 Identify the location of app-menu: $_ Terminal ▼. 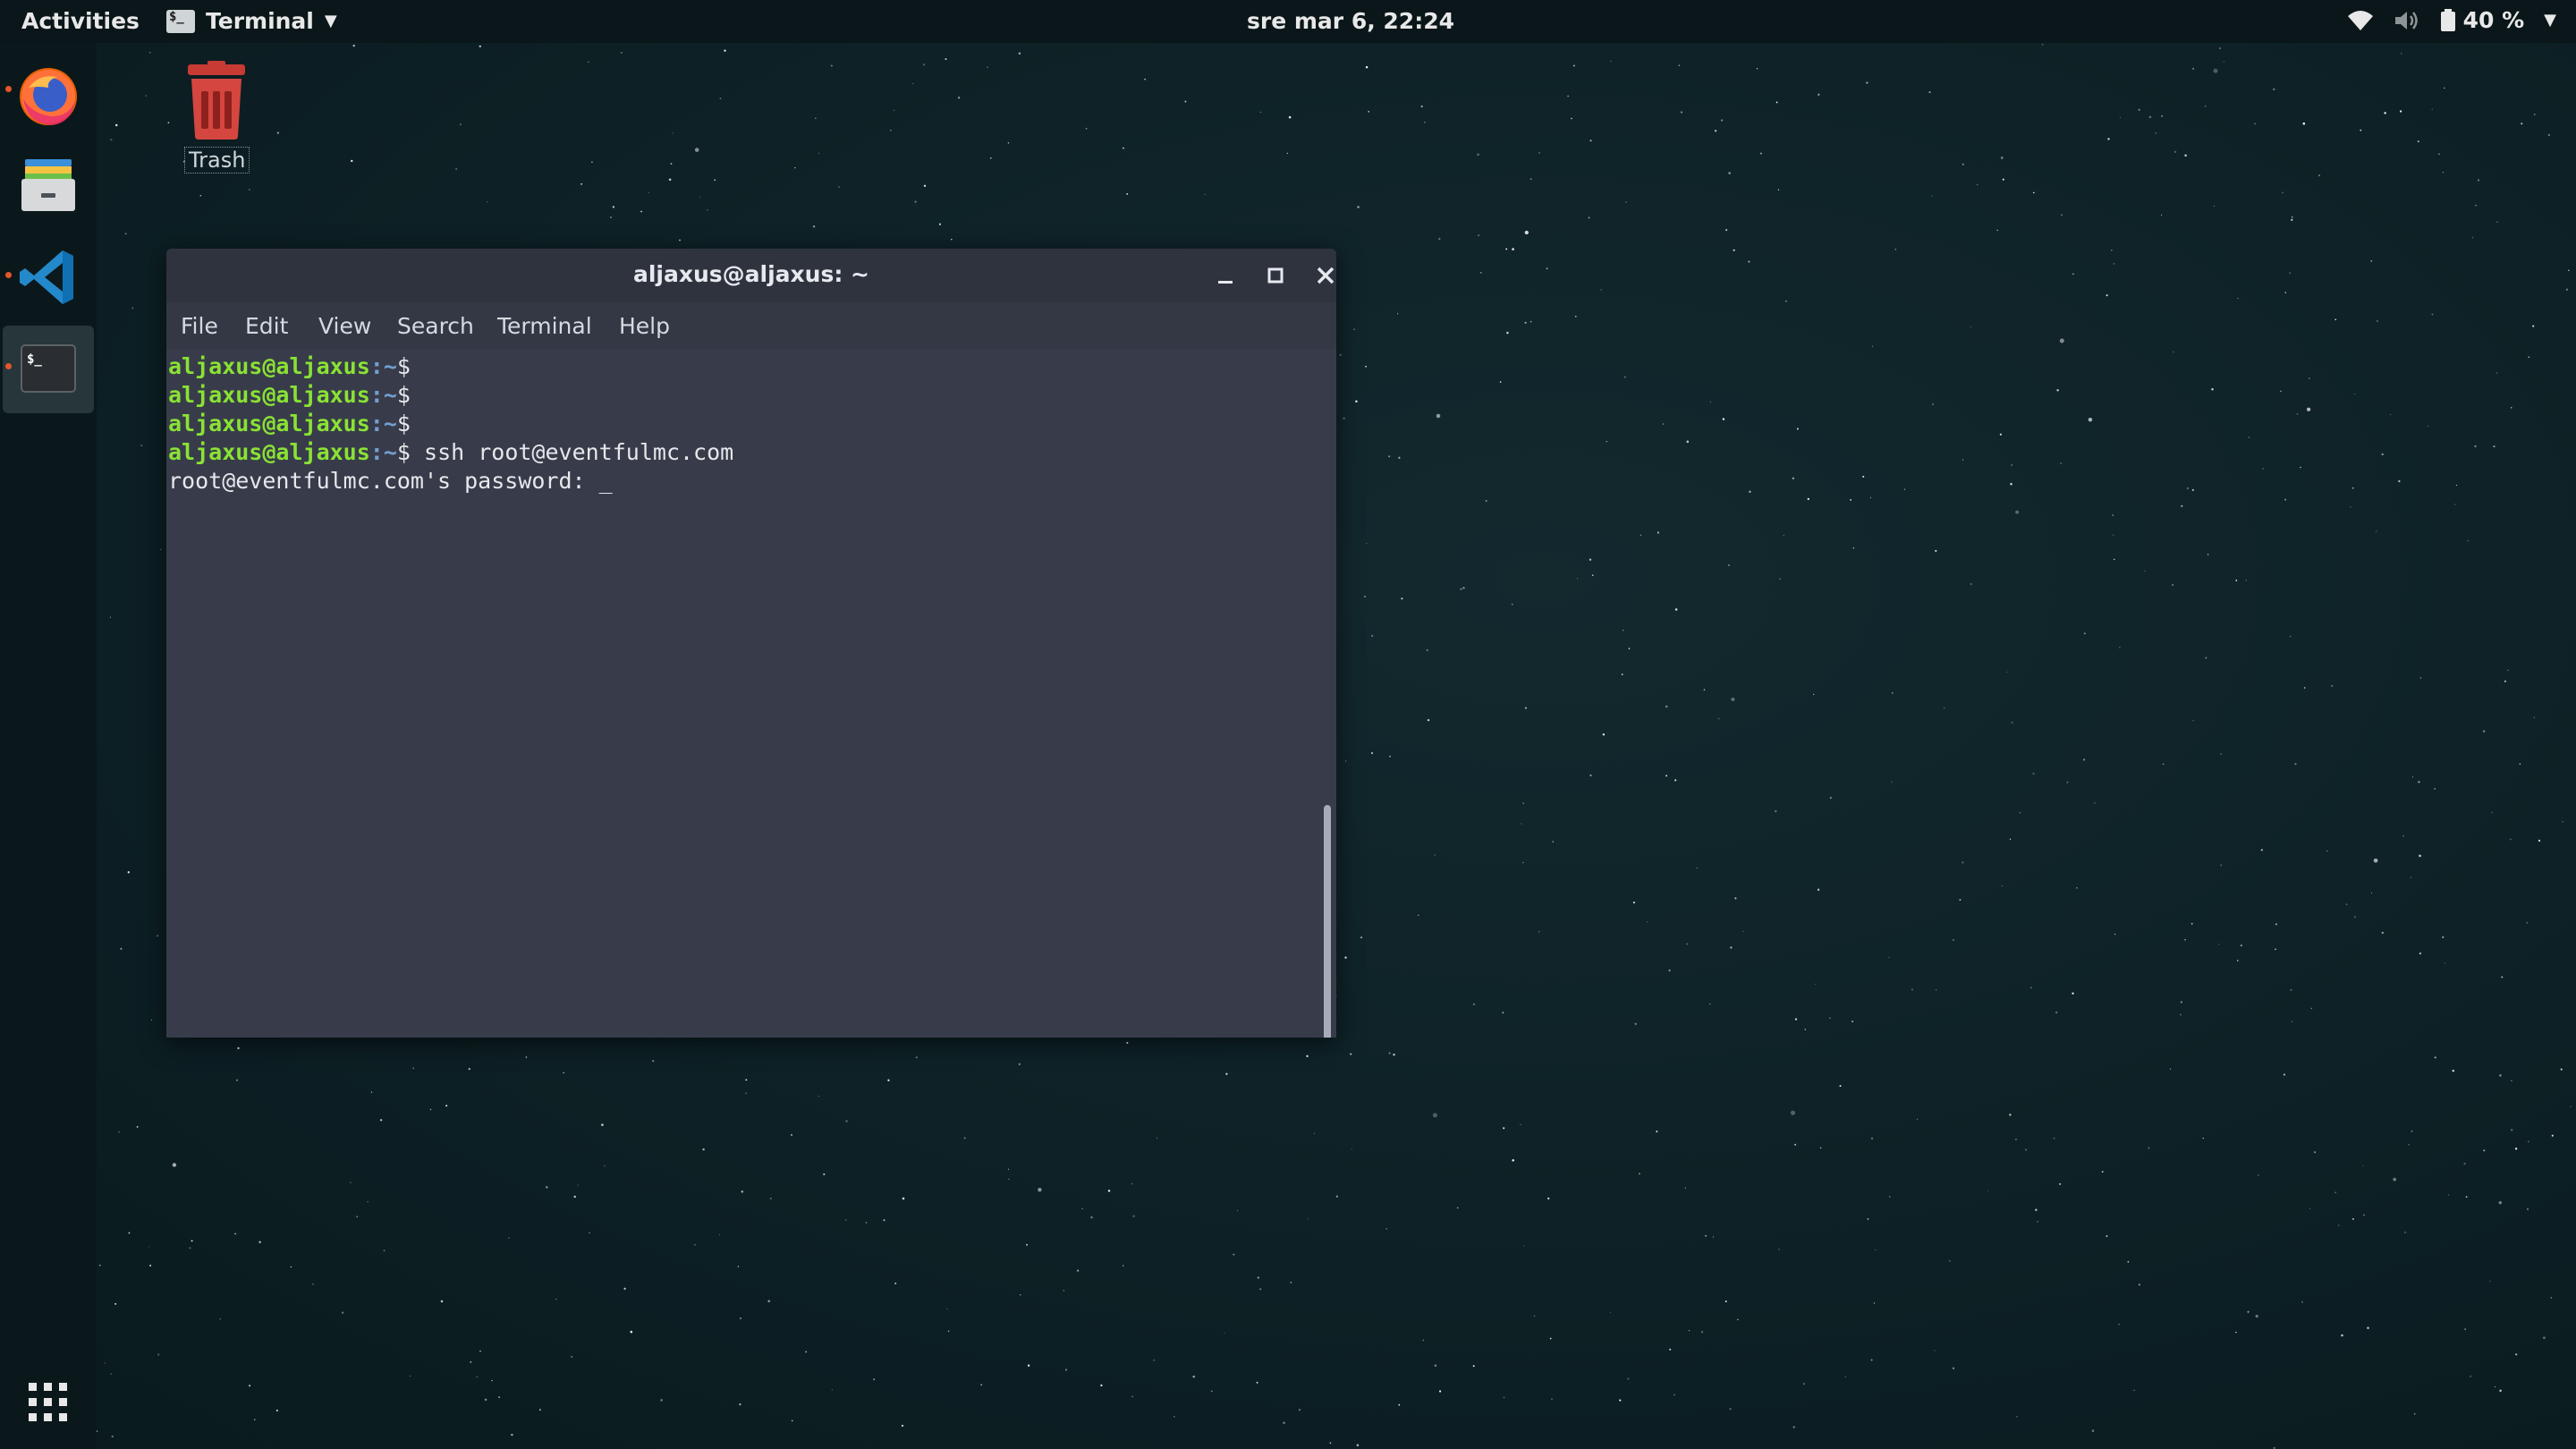
(251, 21).